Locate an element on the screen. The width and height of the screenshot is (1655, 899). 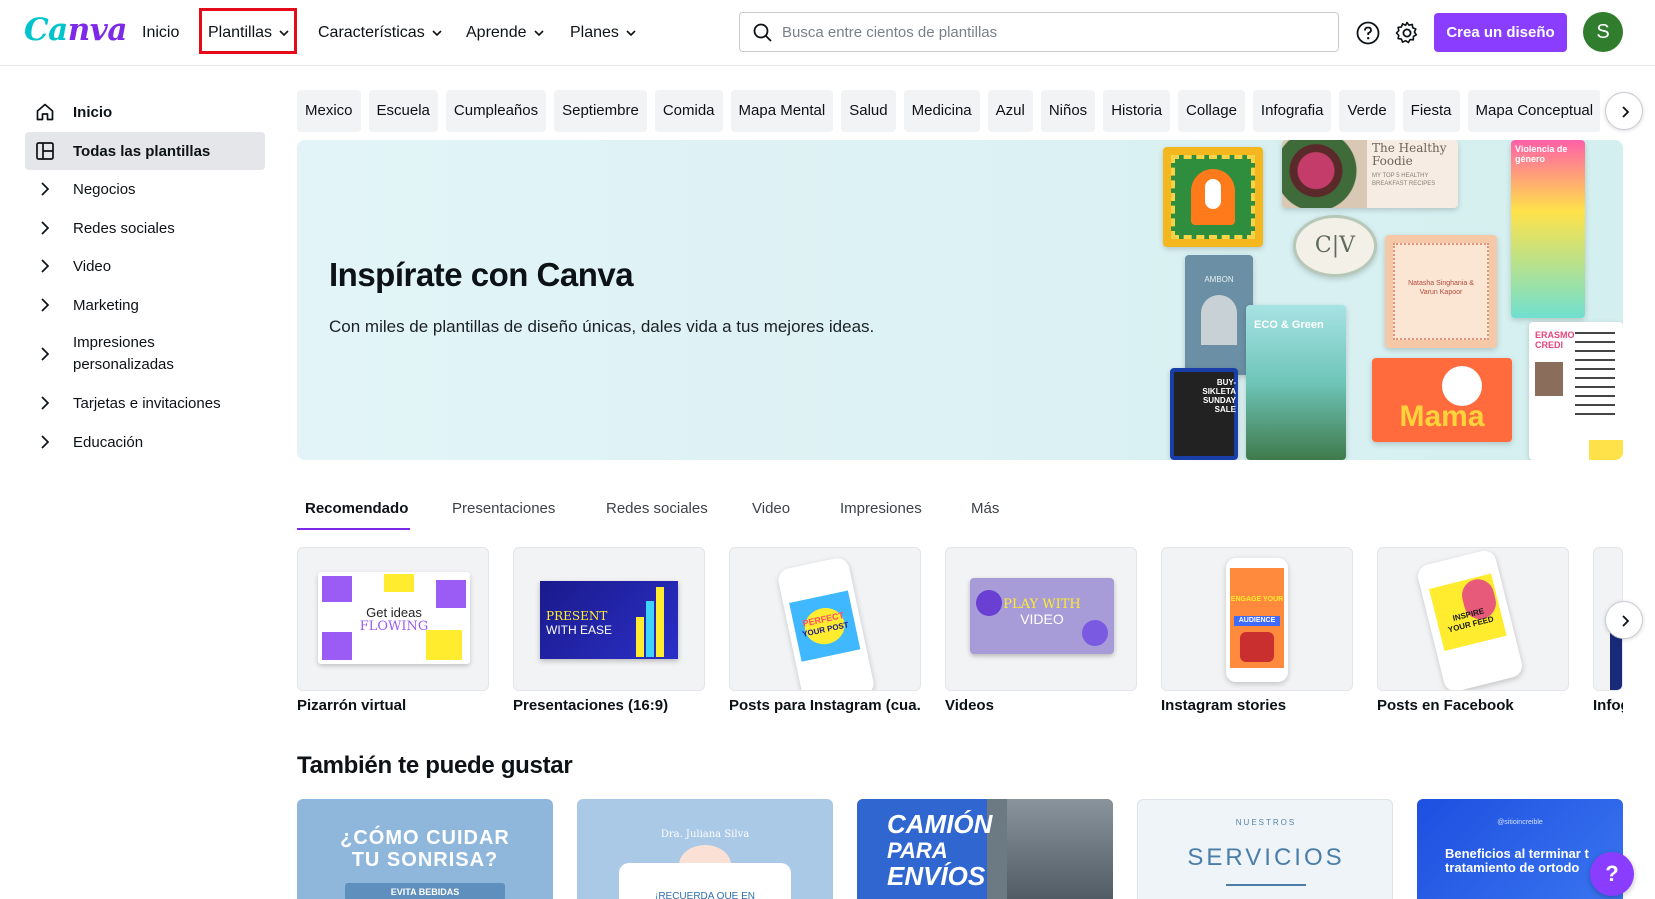
chip-ninos: Niños is located at coordinates (1068, 111).